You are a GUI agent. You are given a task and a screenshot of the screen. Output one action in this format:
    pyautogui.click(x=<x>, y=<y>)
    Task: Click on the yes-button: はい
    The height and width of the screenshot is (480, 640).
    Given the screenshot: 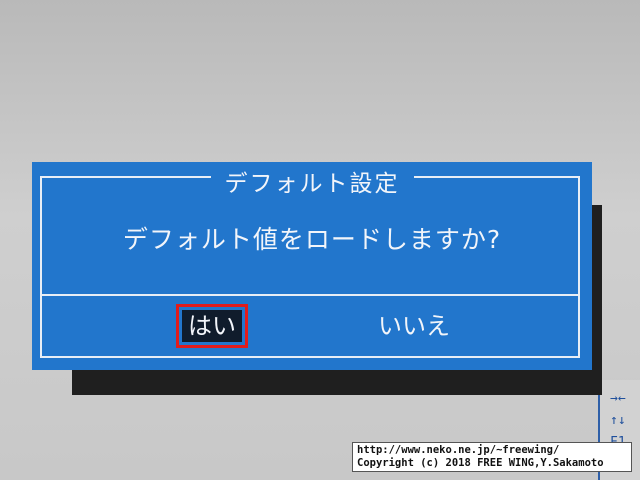 What is the action you would take?
    pyautogui.click(x=212, y=326)
    